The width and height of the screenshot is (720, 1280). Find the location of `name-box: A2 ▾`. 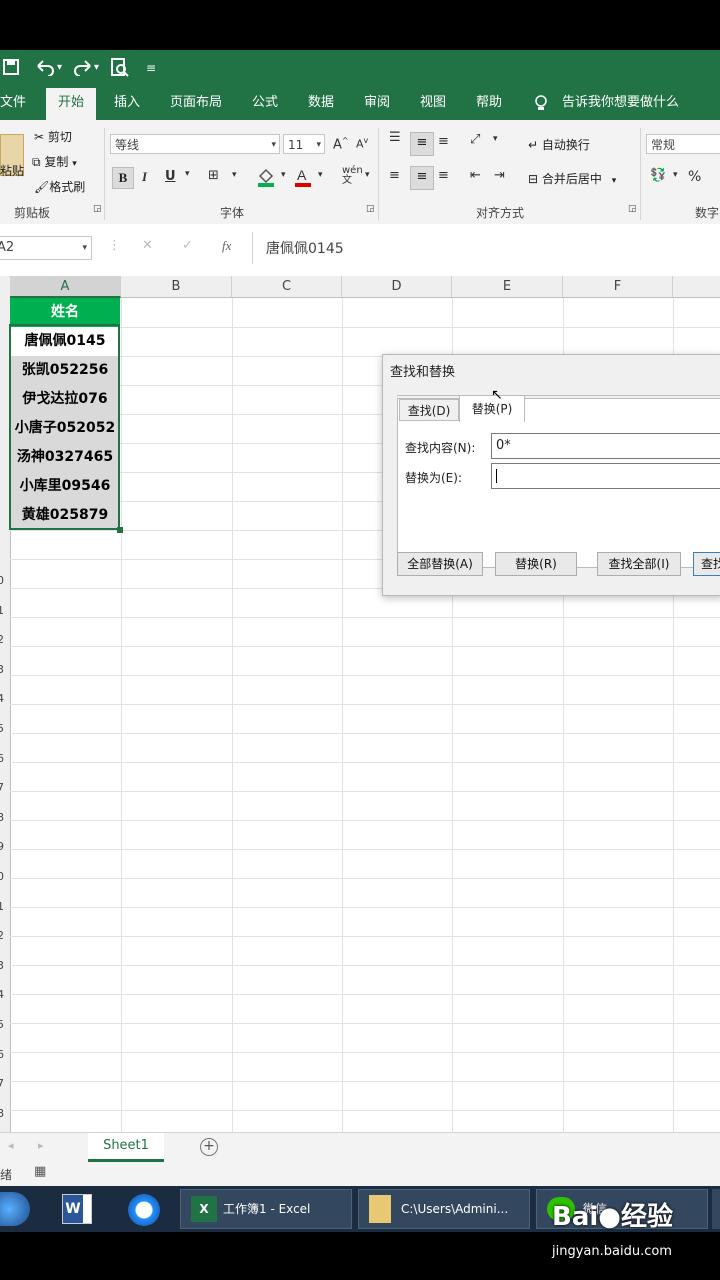

name-box: A2 ▾ is located at coordinates (46, 248).